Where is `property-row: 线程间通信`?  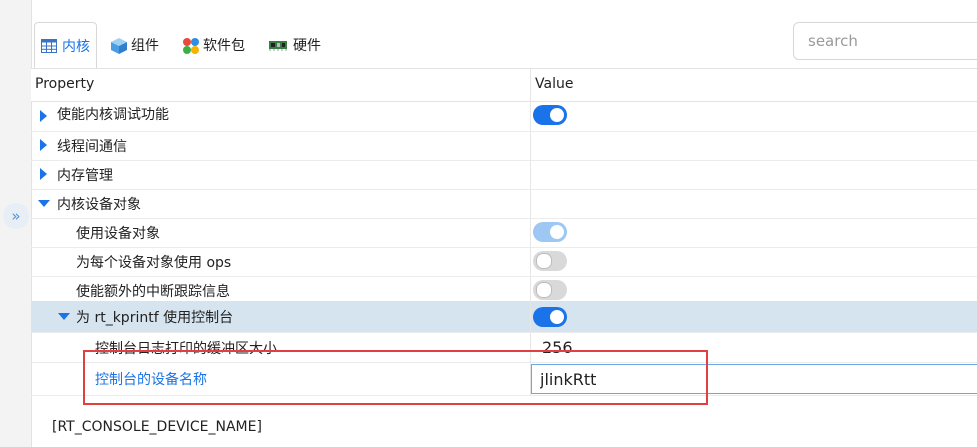 property-row: 线程间通信 is located at coordinates (504, 146).